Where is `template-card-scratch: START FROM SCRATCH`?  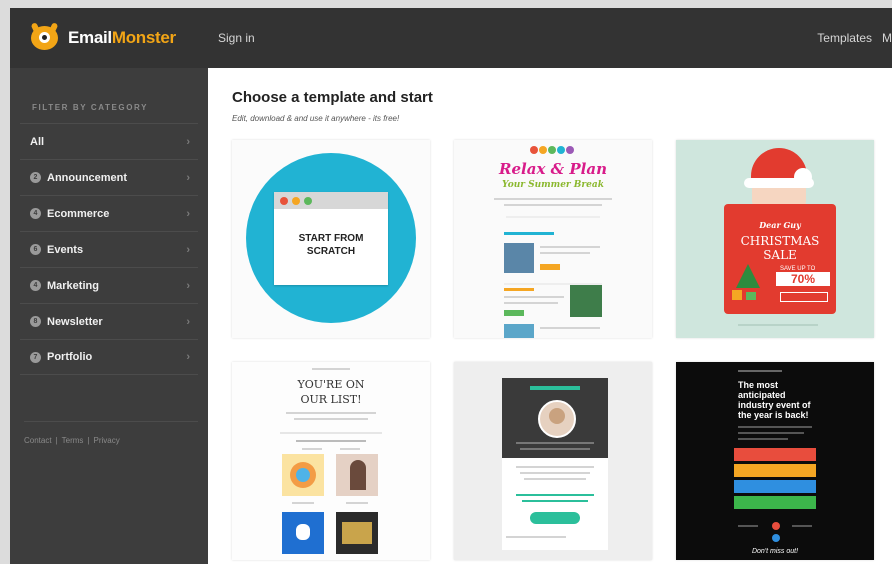
template-card-scratch: START FROM SCRATCH is located at coordinates (331, 239).